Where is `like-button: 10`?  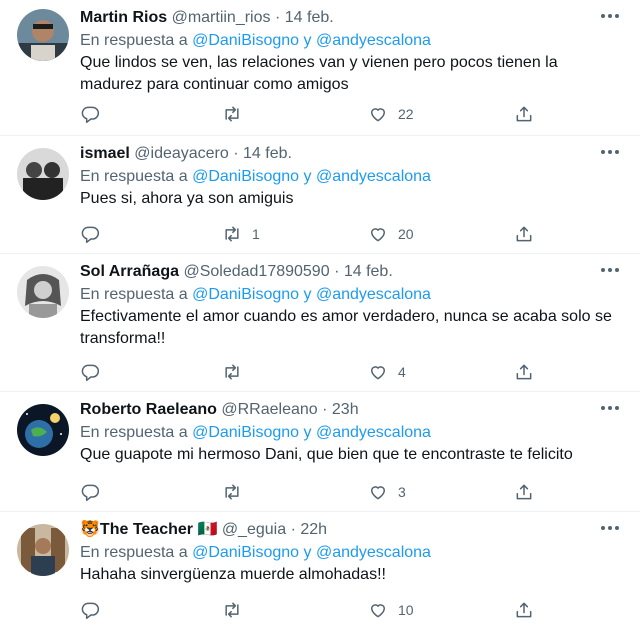
like-button: 10 is located at coordinates (391, 610).